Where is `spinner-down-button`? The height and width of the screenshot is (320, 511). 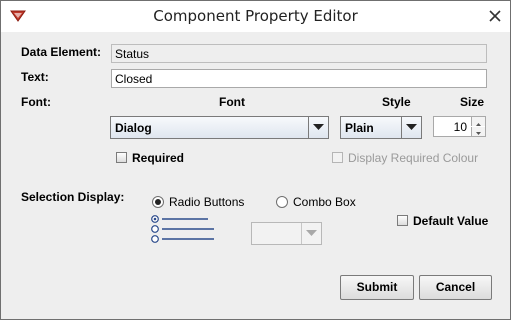
spinner-down-button is located at coordinates (478, 131).